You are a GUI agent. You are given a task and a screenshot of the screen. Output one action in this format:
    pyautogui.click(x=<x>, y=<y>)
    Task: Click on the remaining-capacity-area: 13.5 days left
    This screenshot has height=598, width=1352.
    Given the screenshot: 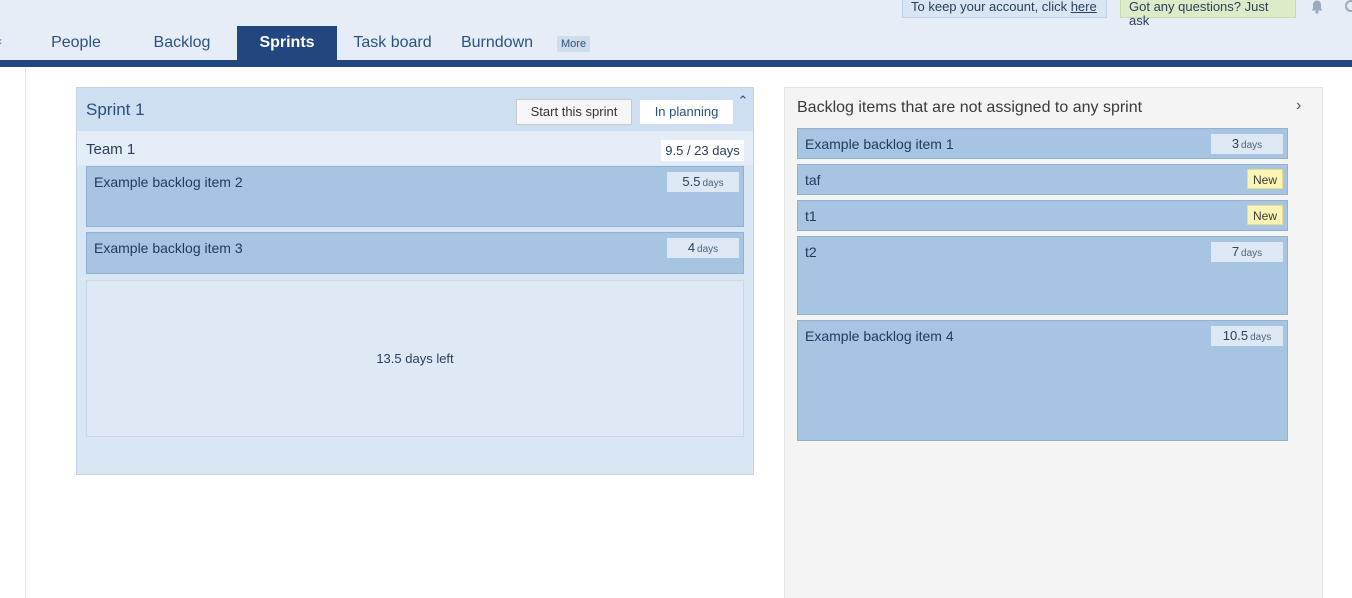 What is the action you would take?
    pyautogui.click(x=415, y=358)
    